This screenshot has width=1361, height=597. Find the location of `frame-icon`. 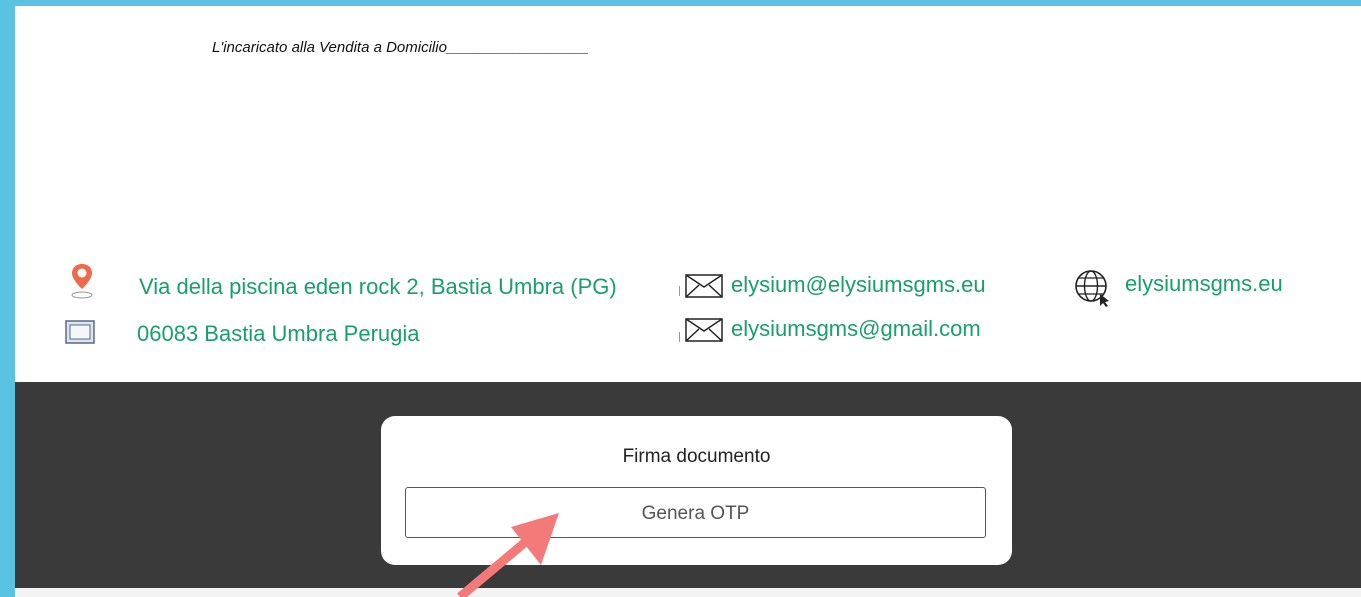

frame-icon is located at coordinates (80, 332).